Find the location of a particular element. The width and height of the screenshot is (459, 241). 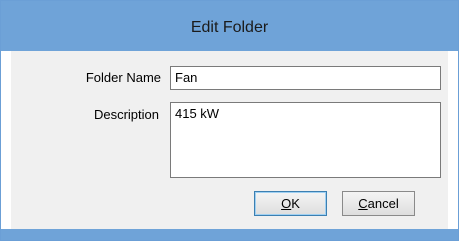

cancel-button: Cancel is located at coordinates (378, 203).